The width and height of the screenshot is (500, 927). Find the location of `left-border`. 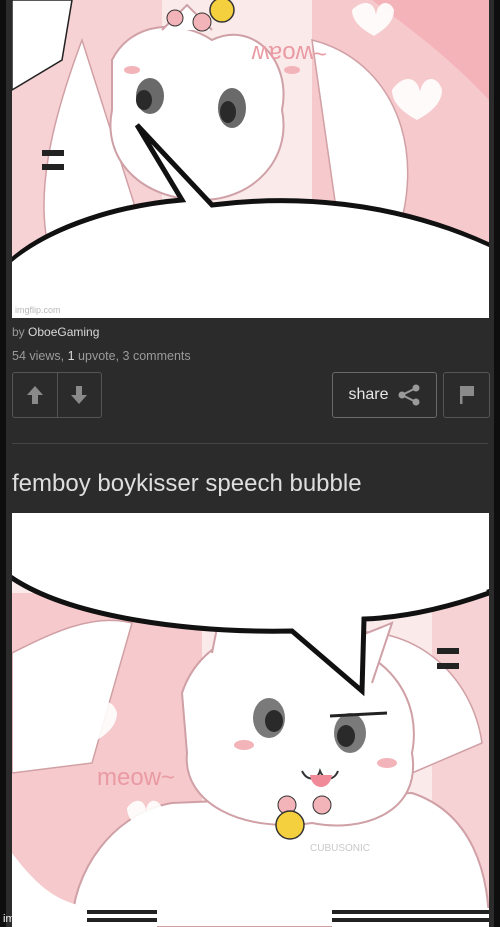

left-border is located at coordinates (3, 463).